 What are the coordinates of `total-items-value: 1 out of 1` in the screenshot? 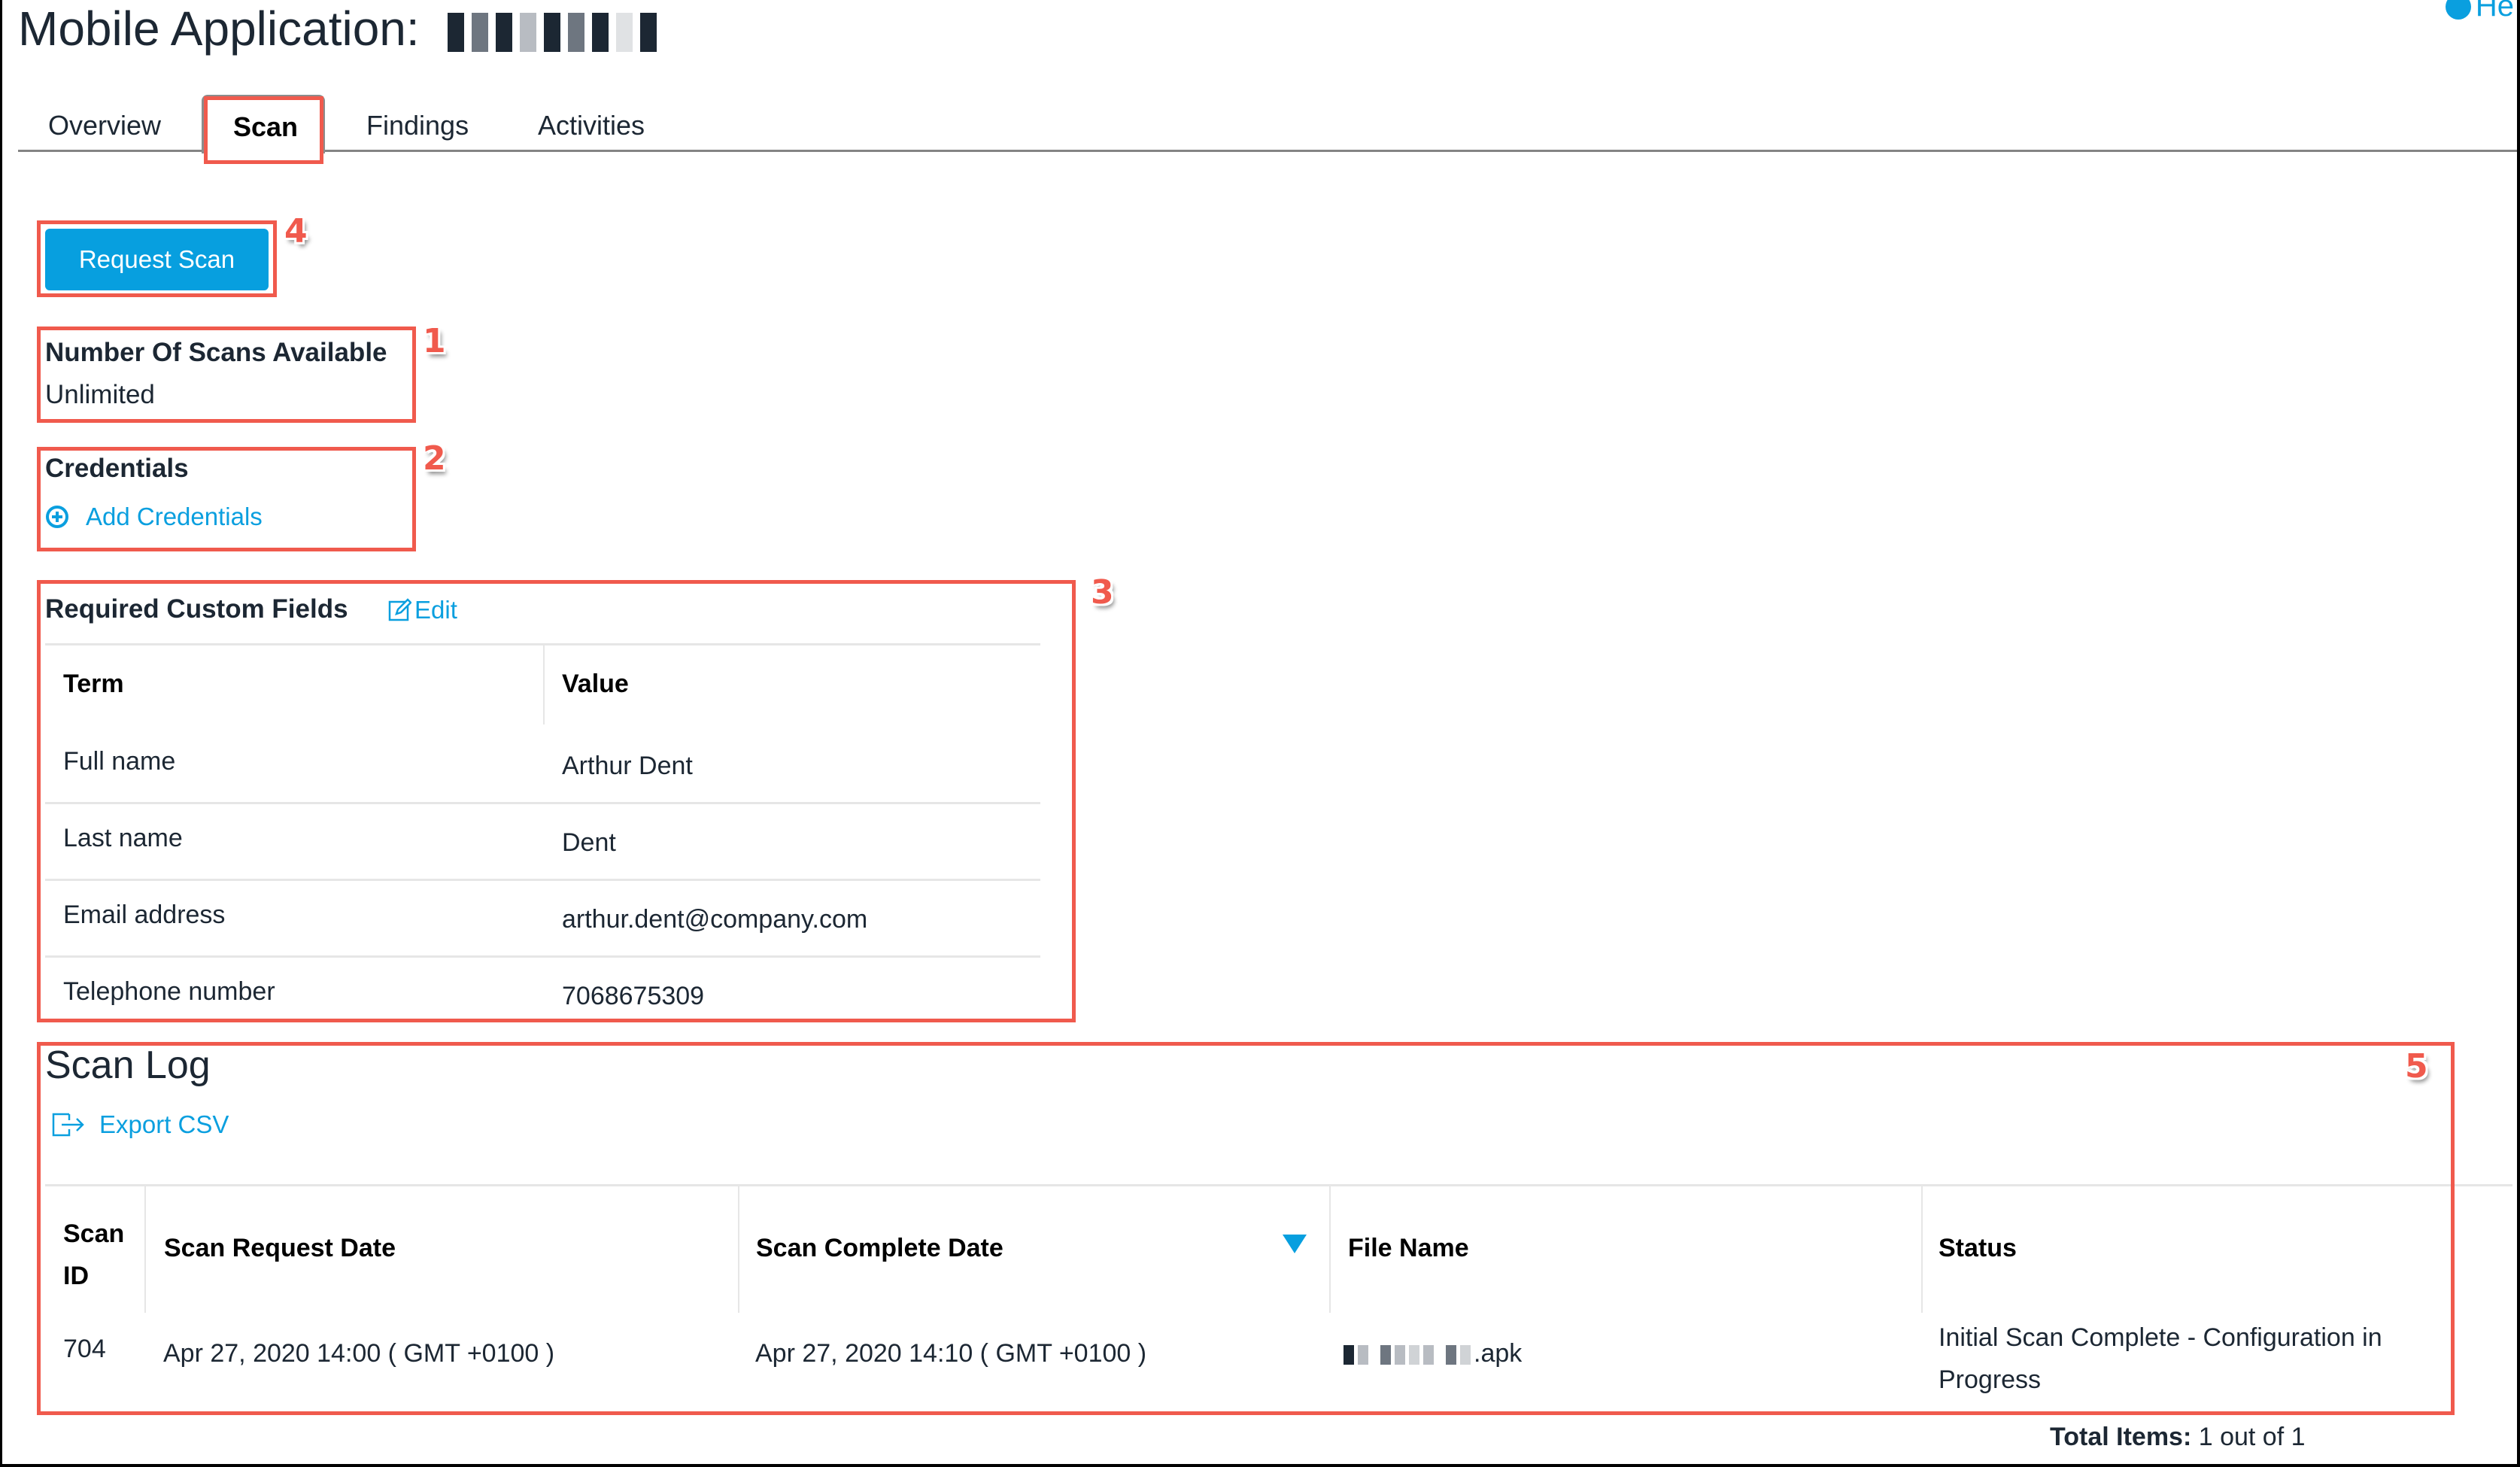 It's located at (2252, 1437).